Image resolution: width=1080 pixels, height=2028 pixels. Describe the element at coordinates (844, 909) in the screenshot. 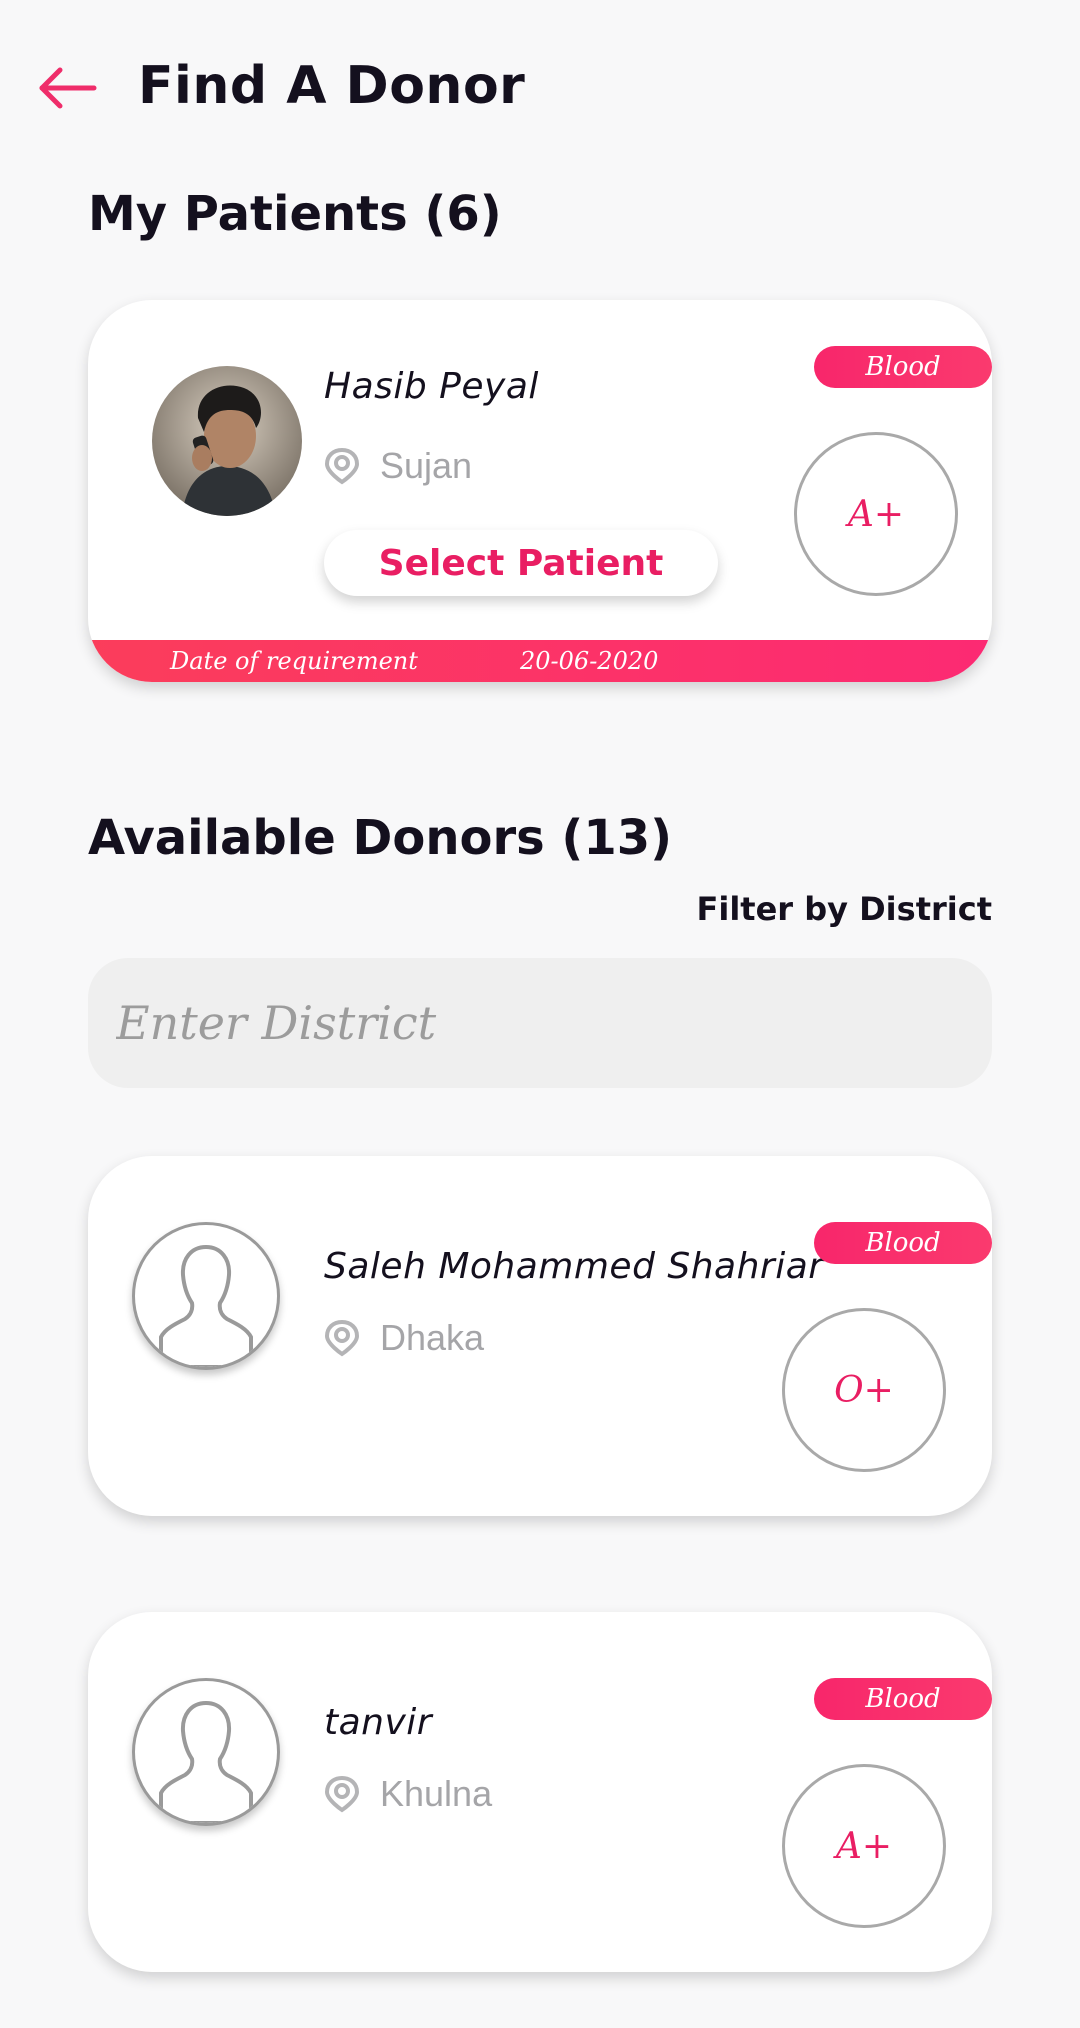

I see `filter-by-district-label: Filter by District` at that location.